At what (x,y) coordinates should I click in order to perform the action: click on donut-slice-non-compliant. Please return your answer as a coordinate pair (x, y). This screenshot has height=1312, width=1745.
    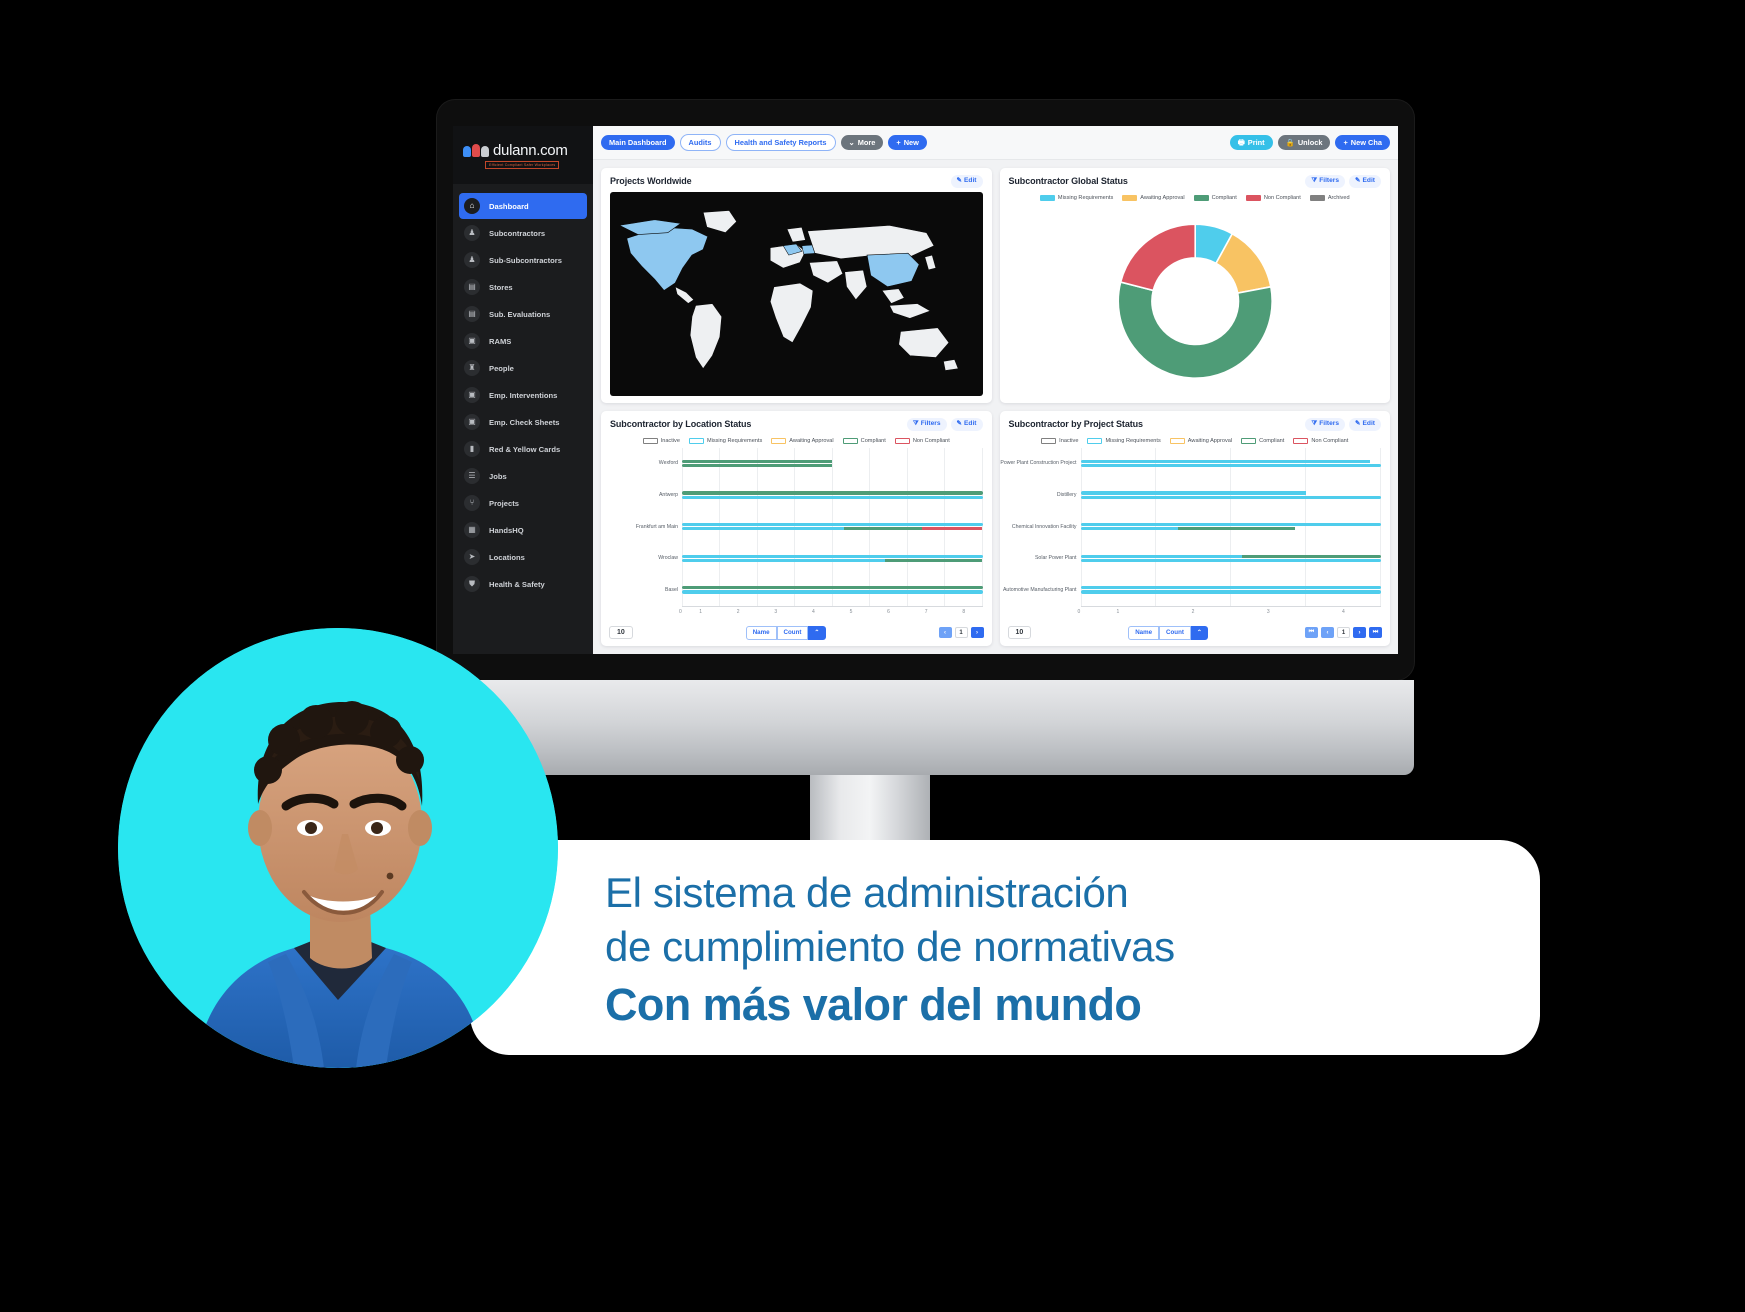
    Looking at the image, I should click on (1157, 257).